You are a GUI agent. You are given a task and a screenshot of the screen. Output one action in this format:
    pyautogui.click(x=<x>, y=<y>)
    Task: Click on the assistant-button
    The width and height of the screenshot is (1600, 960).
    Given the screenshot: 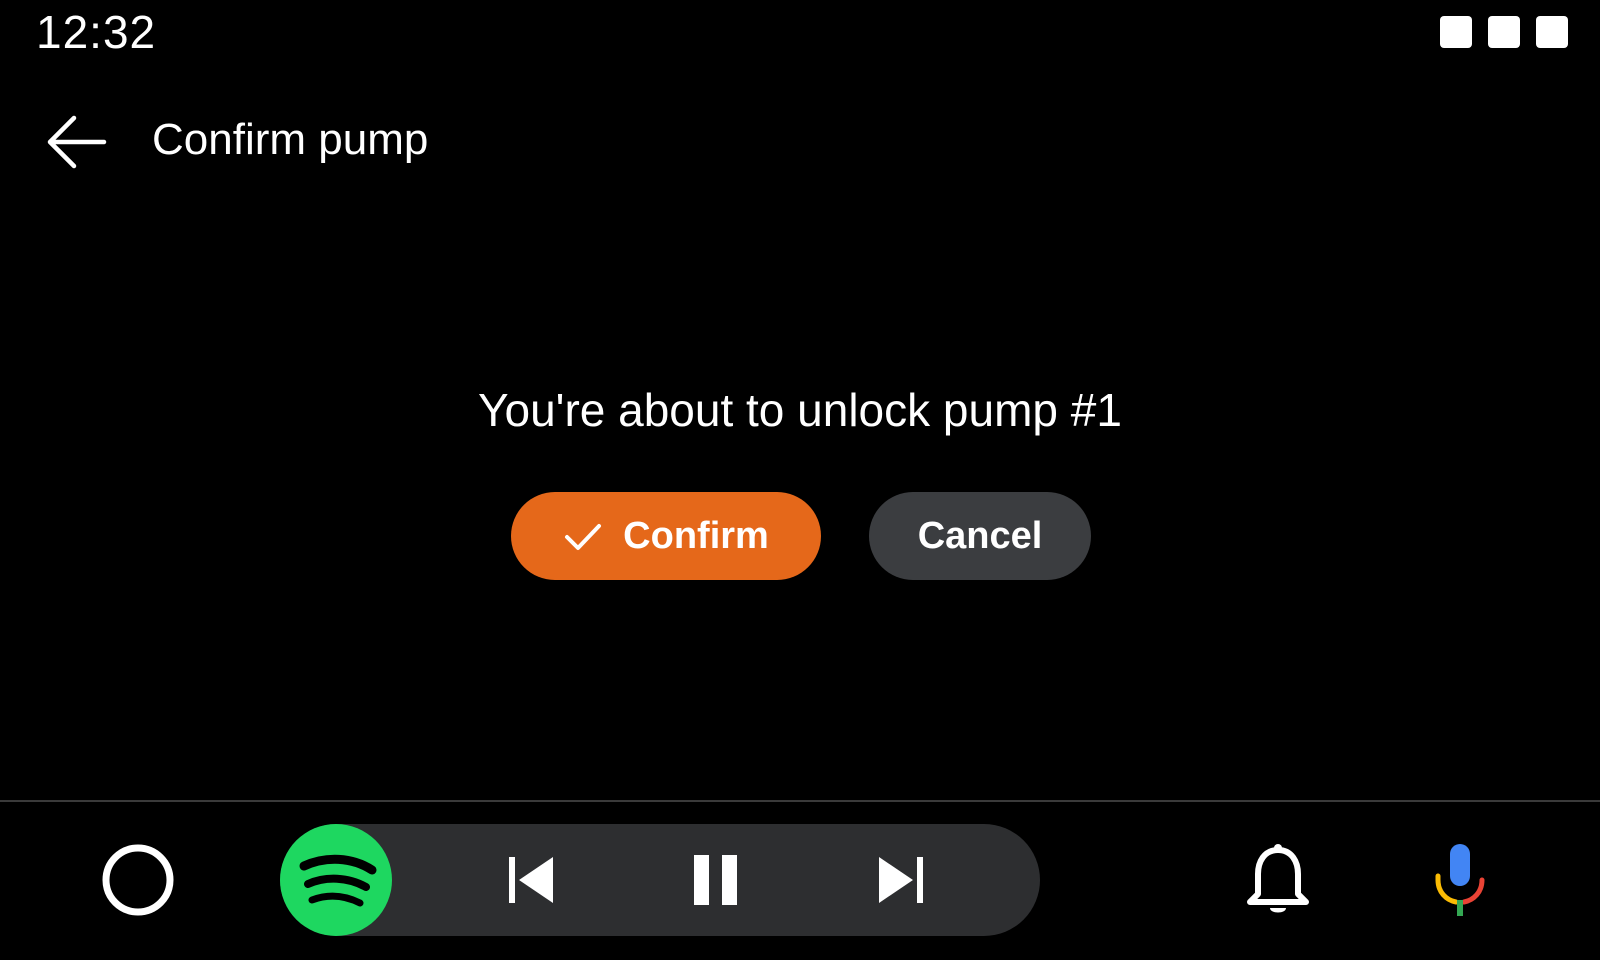 What is the action you would take?
    pyautogui.click(x=1460, y=882)
    